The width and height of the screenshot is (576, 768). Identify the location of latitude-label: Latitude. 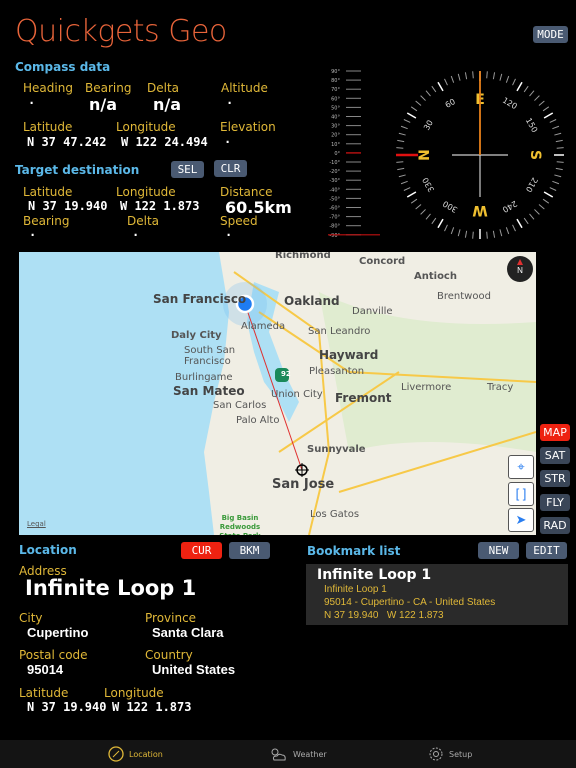
(48, 127).